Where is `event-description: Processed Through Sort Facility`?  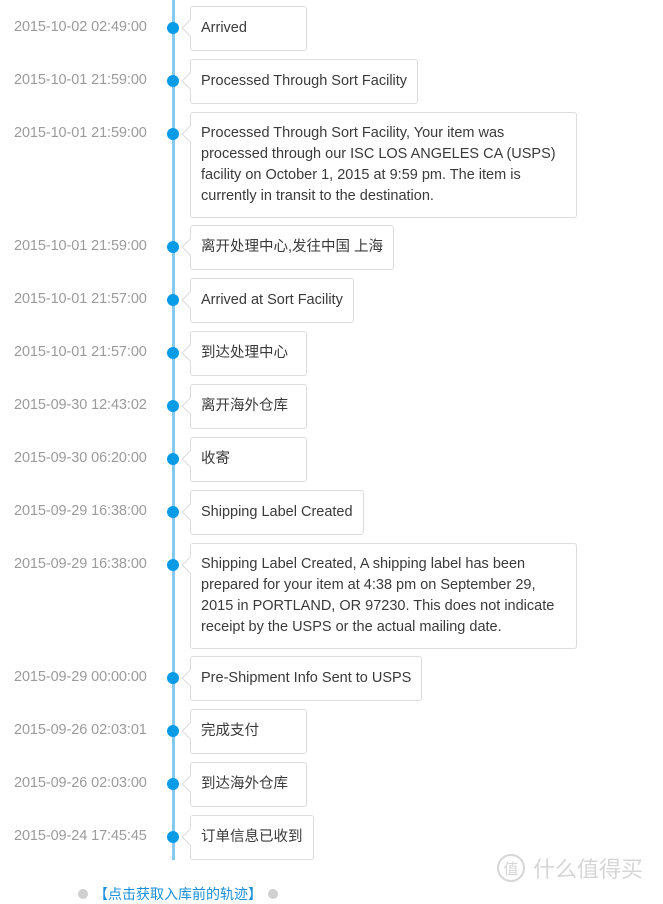 event-description: Processed Through Sort Facility is located at coordinates (304, 81).